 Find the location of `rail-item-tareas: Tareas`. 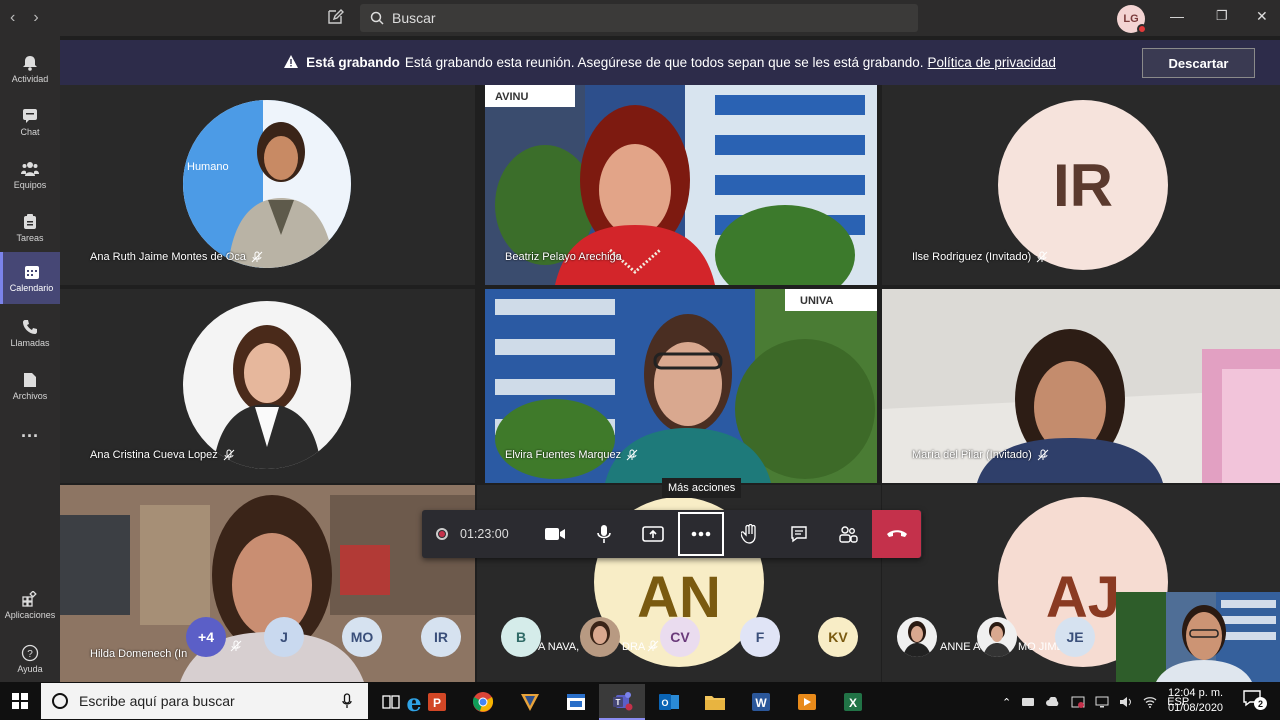

rail-item-tareas: Tareas is located at coordinates (30, 228).